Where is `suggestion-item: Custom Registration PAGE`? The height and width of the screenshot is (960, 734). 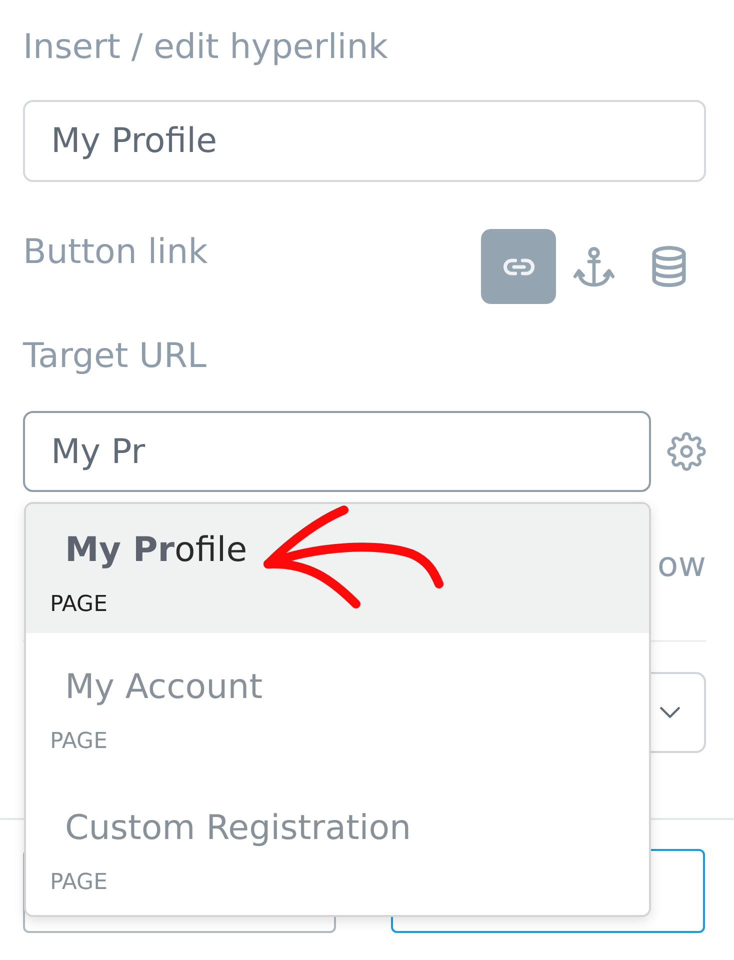
suggestion-item: Custom Registration PAGE is located at coordinates (337, 844).